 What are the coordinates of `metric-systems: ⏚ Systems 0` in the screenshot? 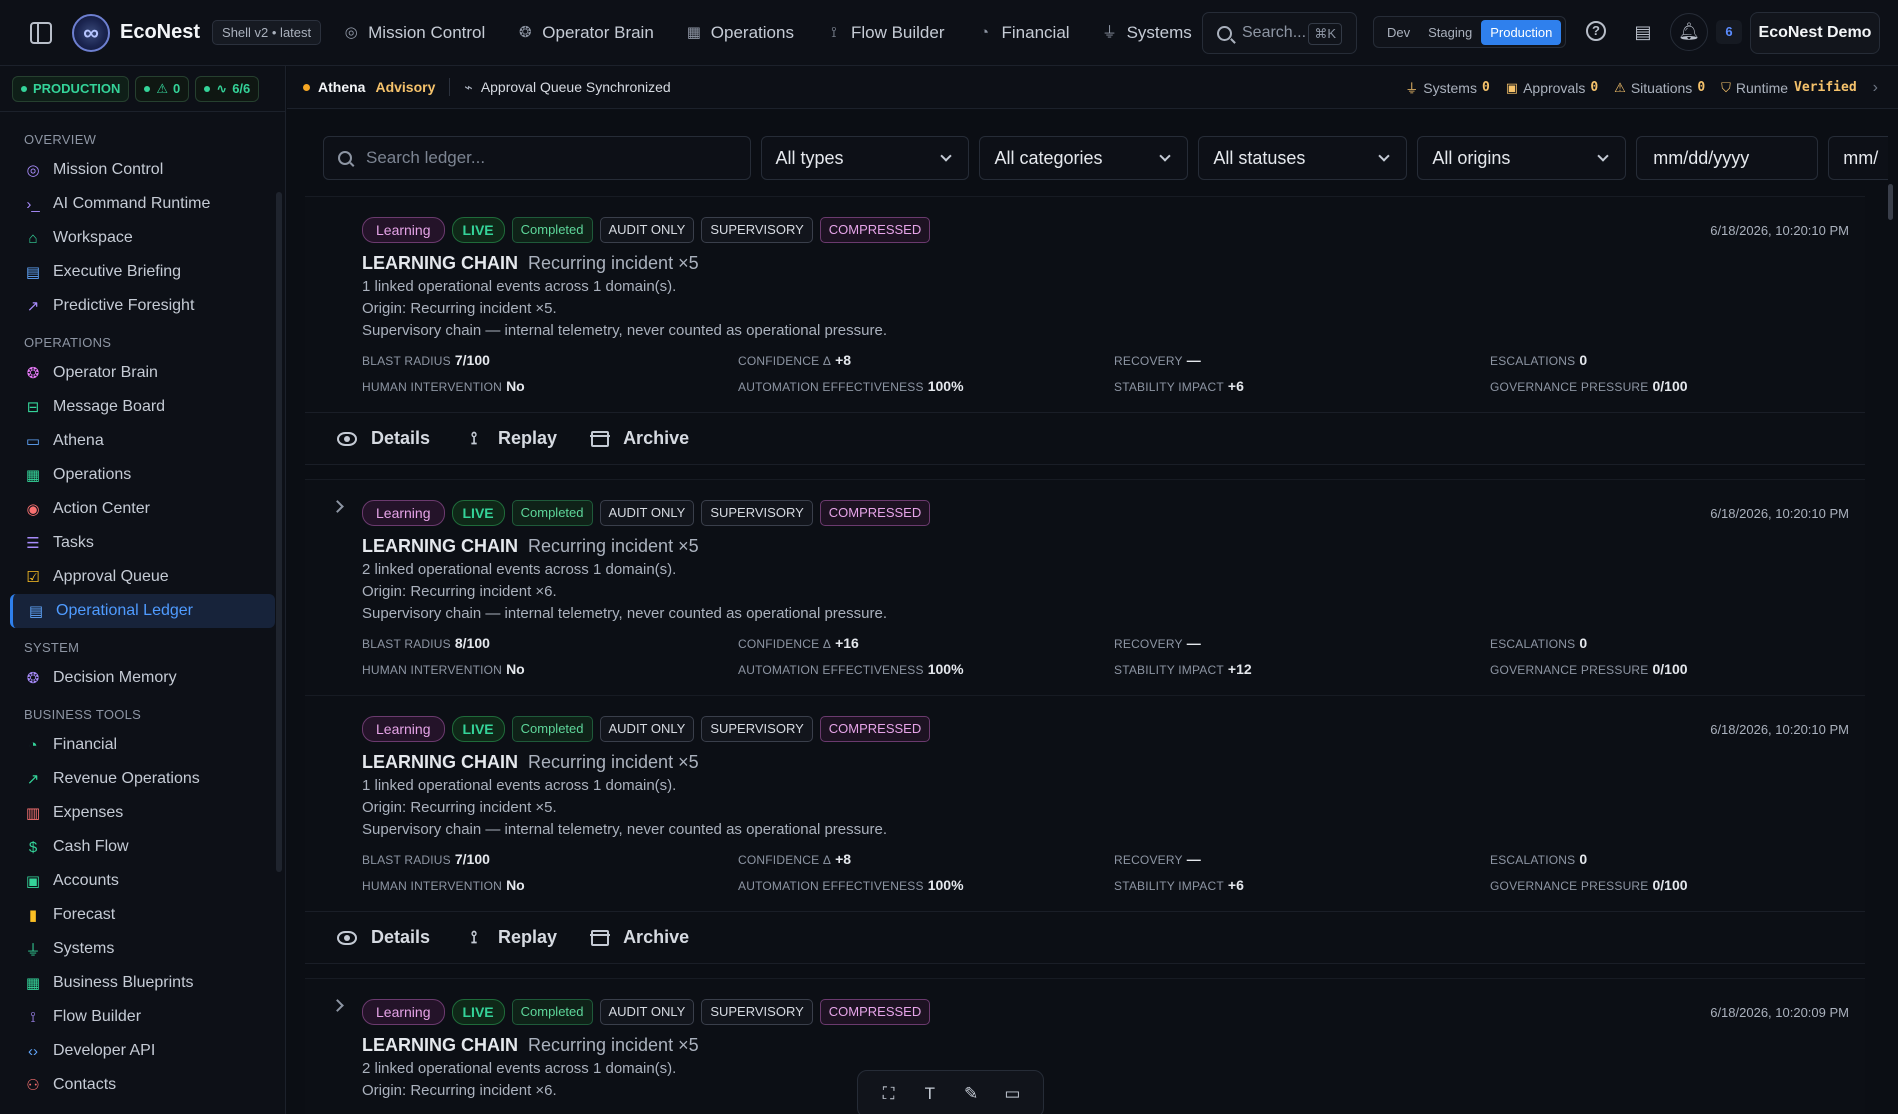 It's located at (1447, 87).